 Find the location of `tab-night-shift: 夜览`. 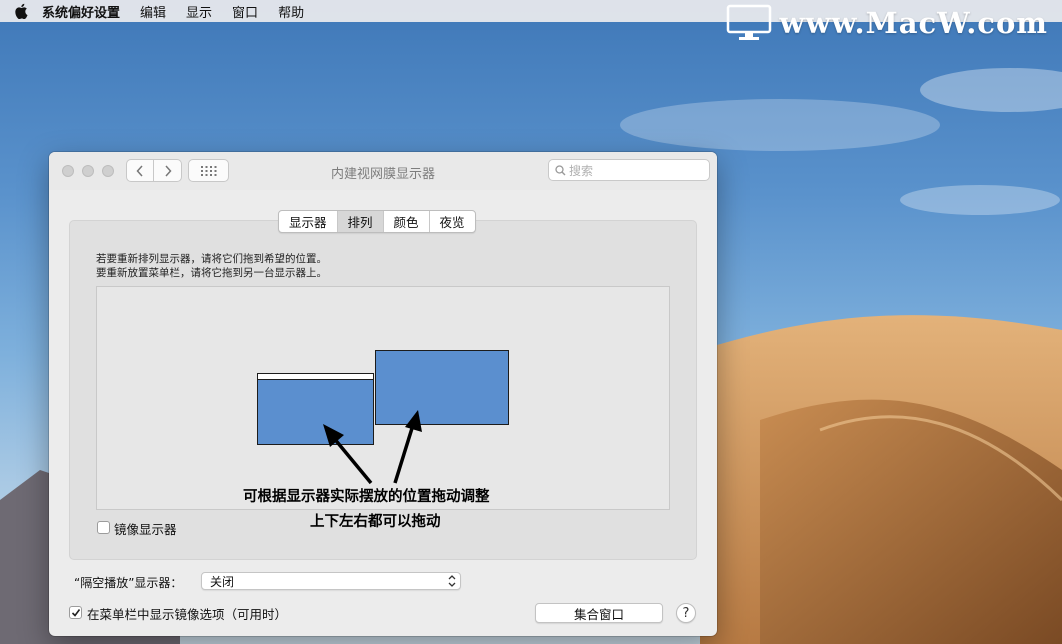

tab-night-shift: 夜览 is located at coordinates (451, 221).